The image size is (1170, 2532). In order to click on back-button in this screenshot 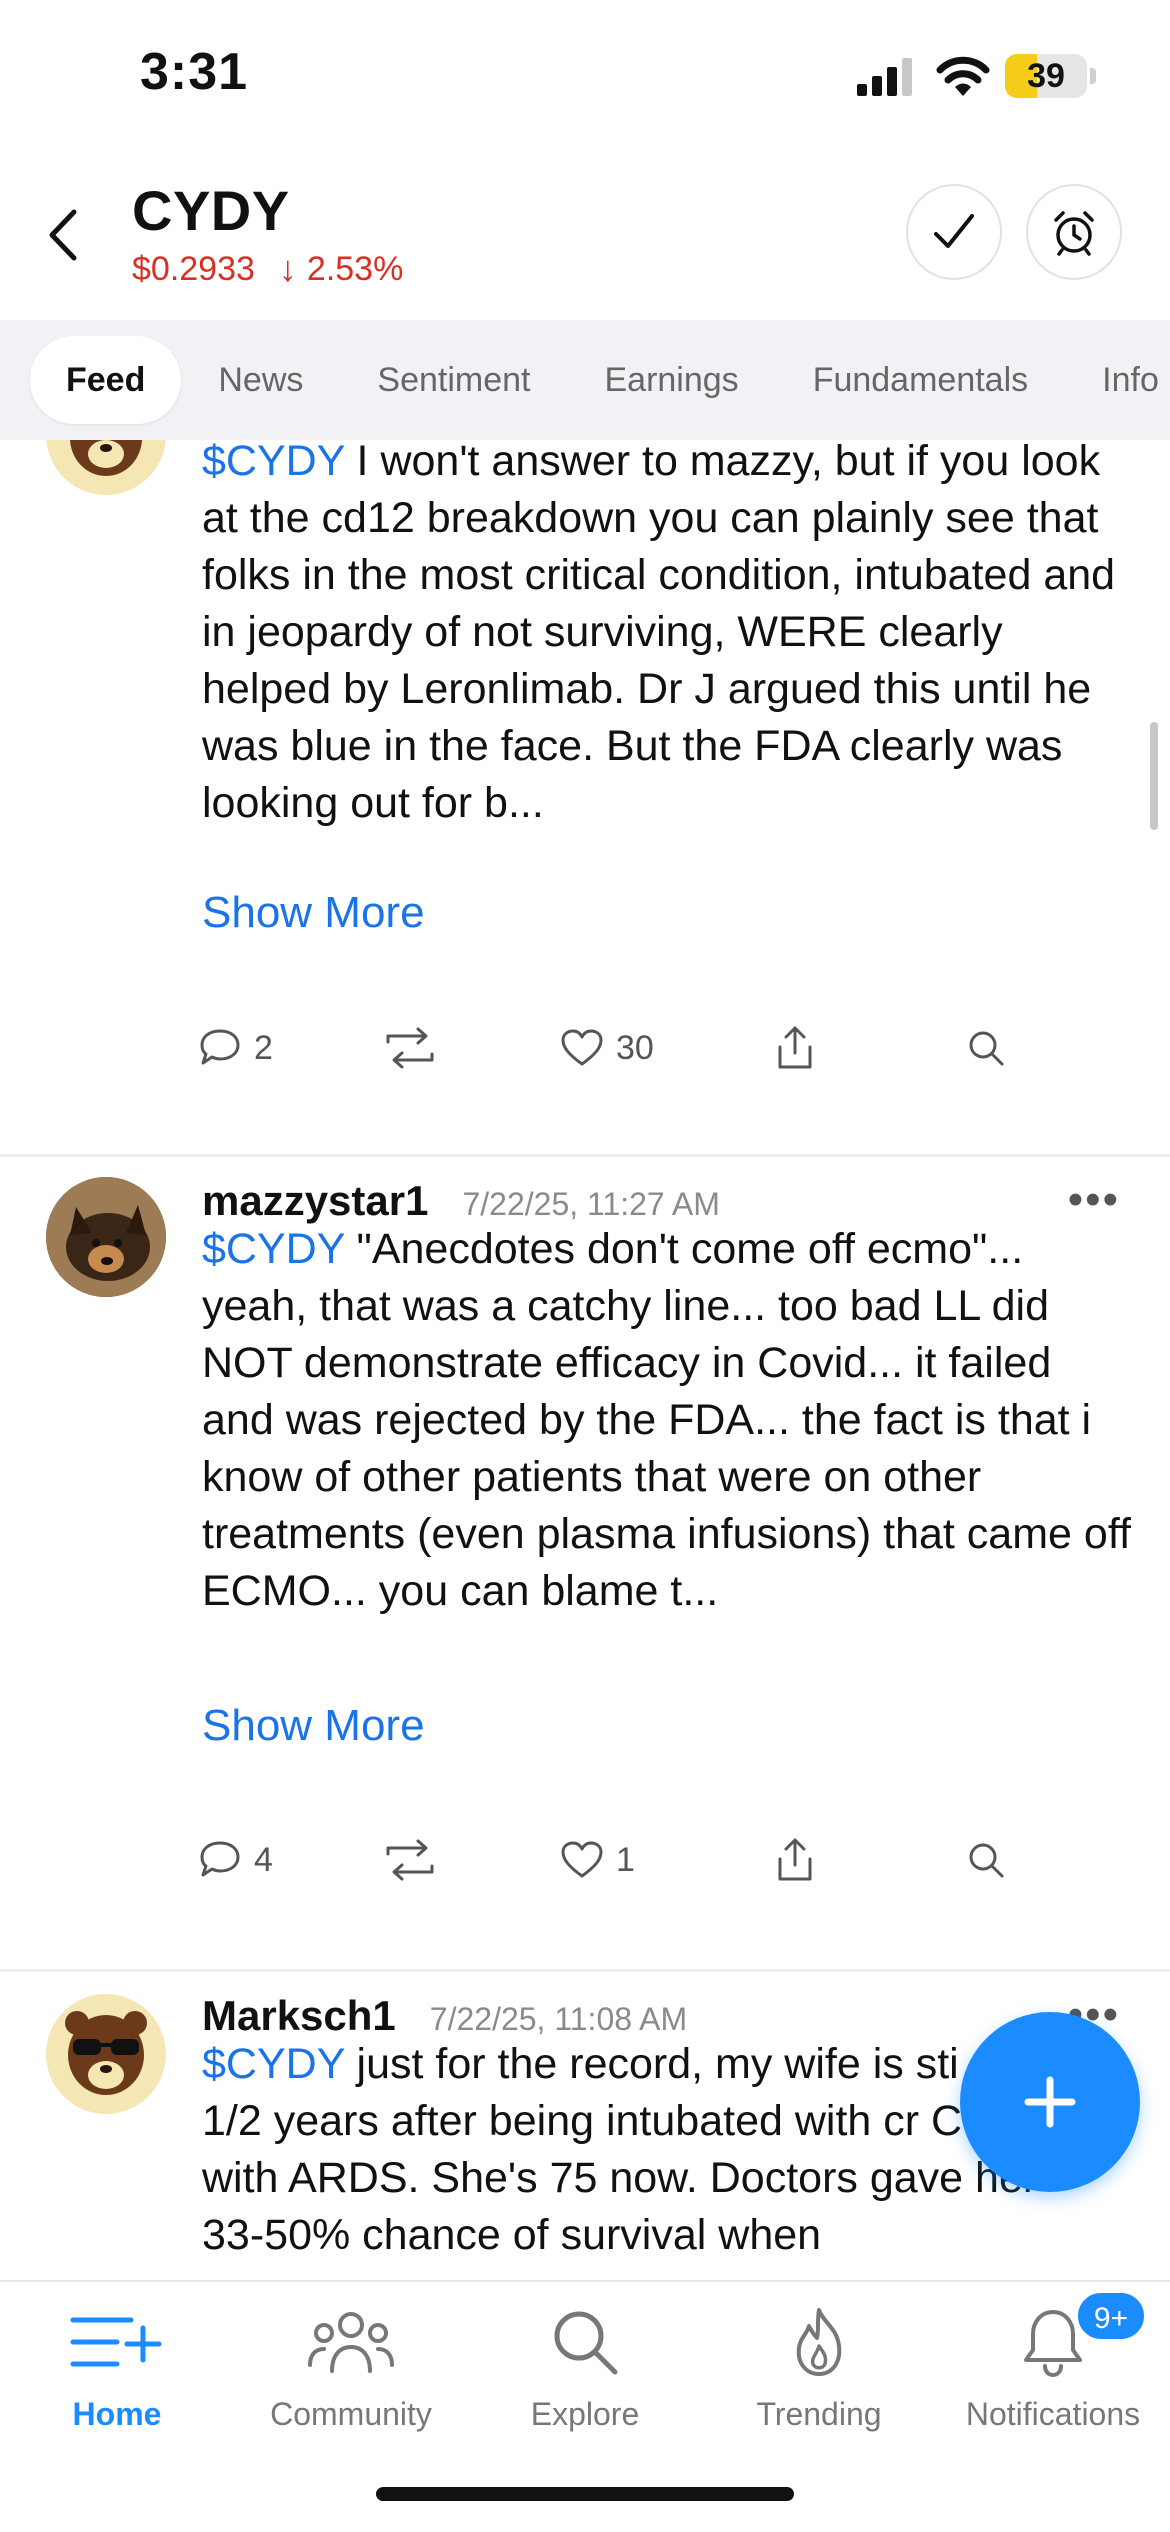, I will do `click(63, 235)`.